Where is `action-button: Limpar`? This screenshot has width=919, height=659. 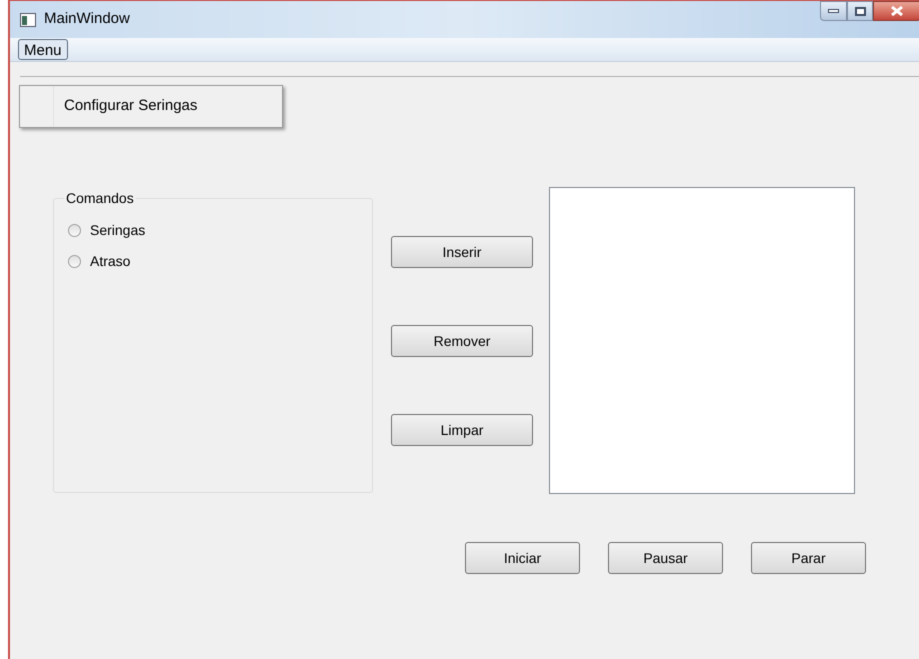
action-button: Limpar is located at coordinates (462, 430).